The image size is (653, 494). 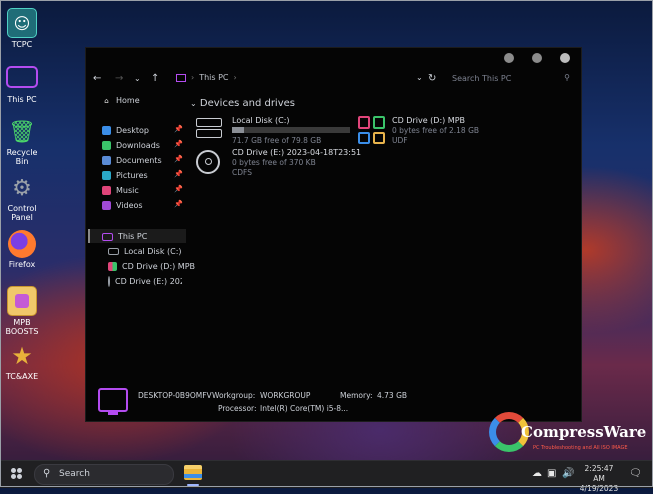 I want to click on search-input: Search This PC ⚲, so click(x=511, y=78).